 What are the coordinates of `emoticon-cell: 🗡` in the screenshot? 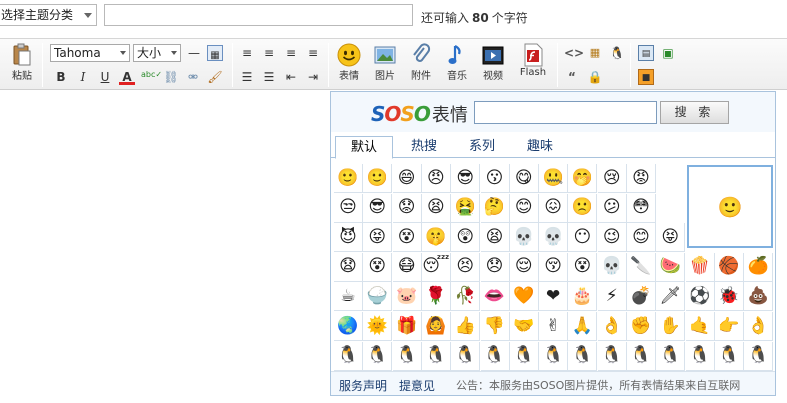 It's located at (671, 297).